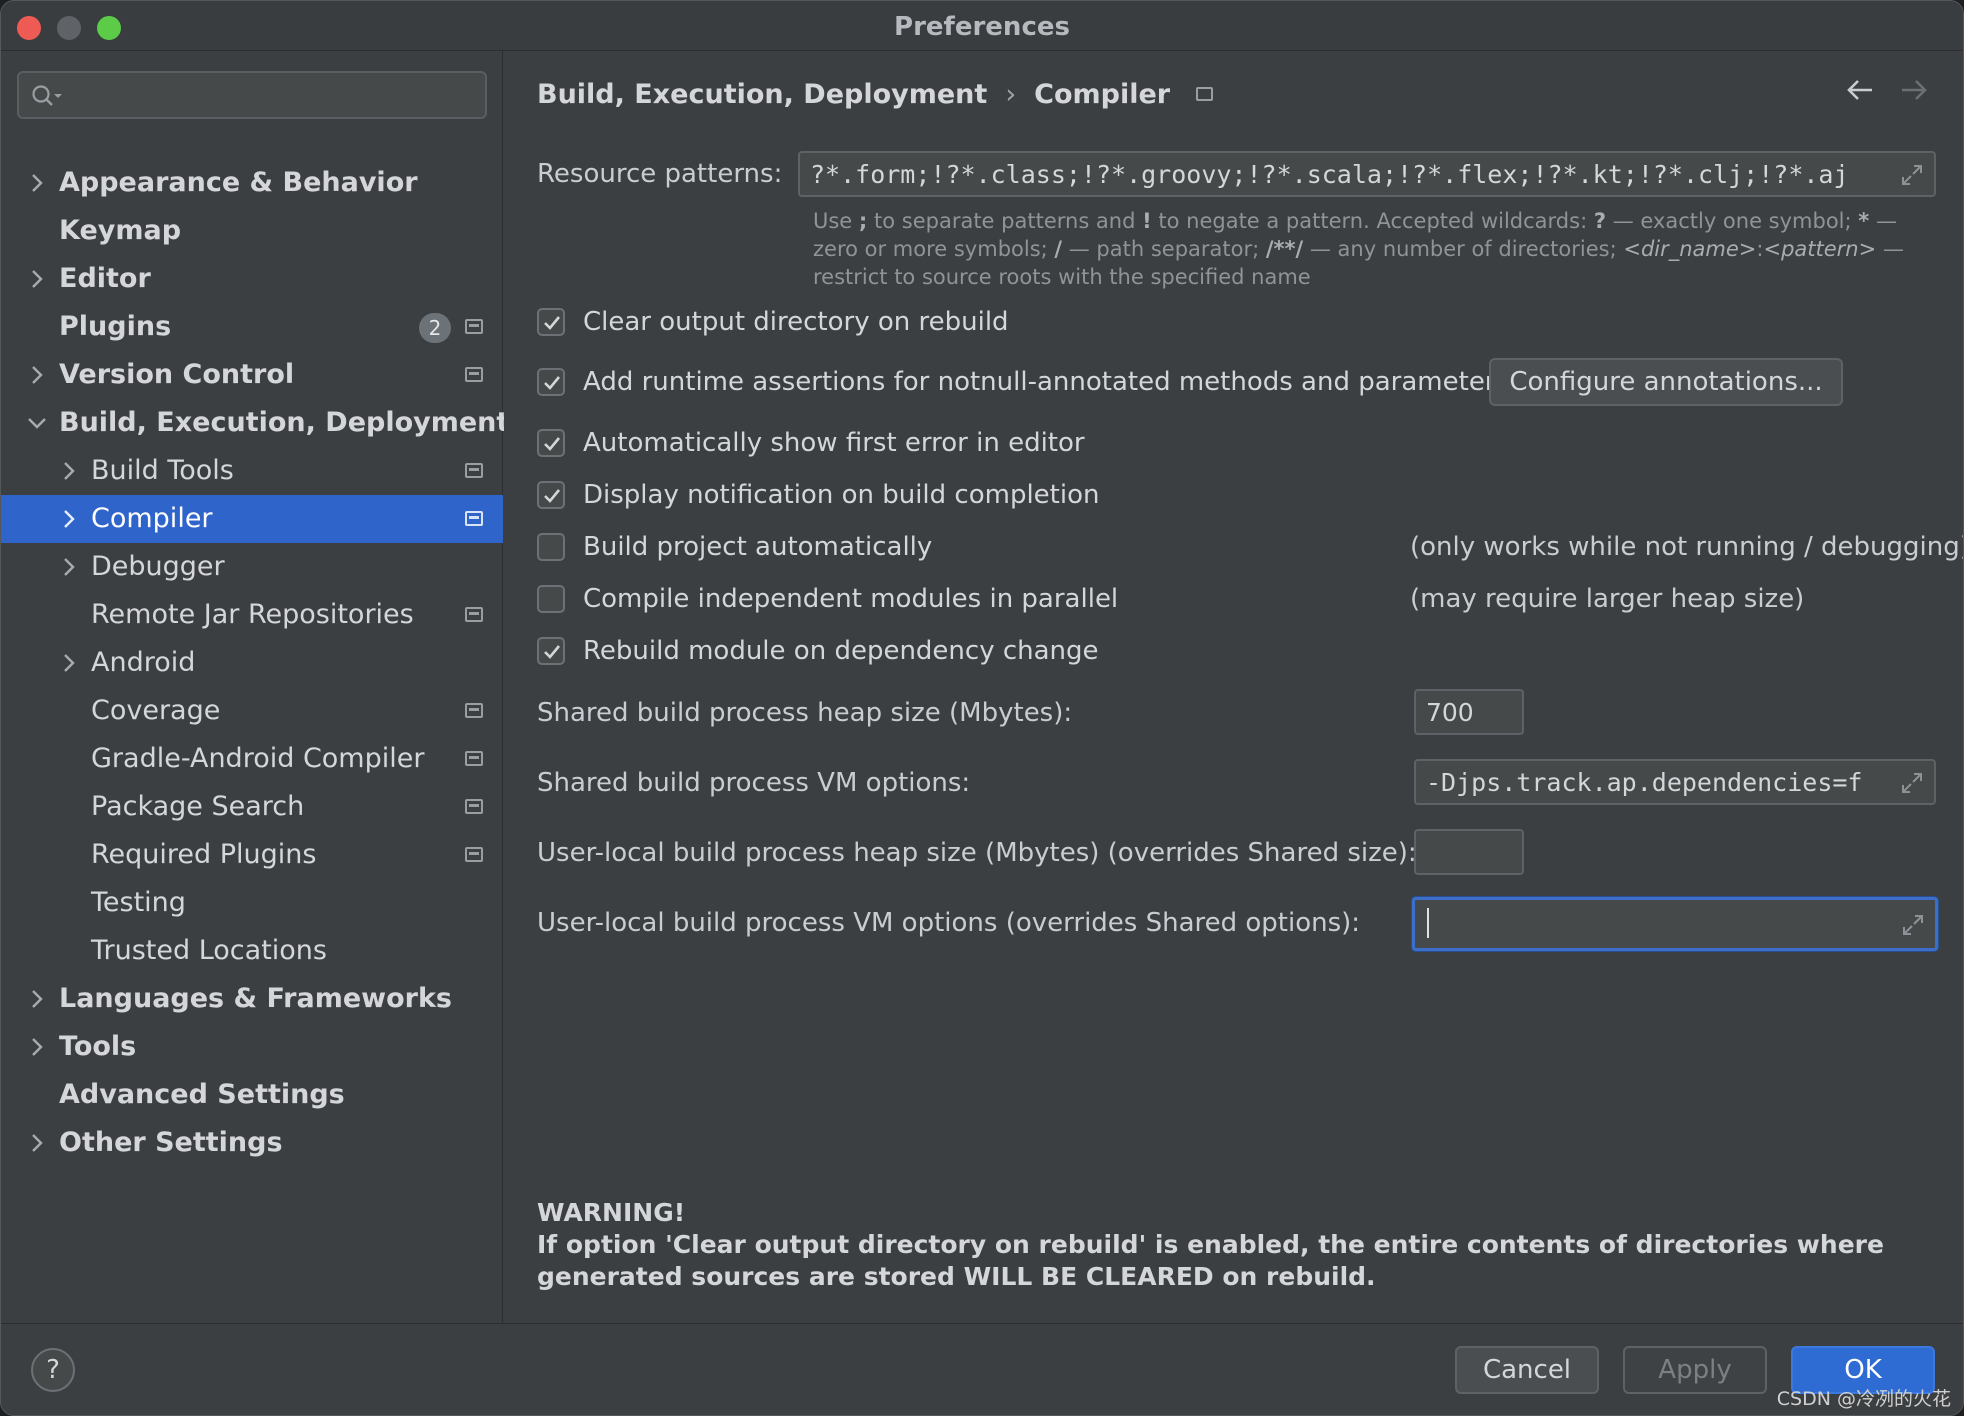  What do you see at coordinates (152, 518) in the screenshot?
I see `sidebar-item-label: Compiler` at bounding box center [152, 518].